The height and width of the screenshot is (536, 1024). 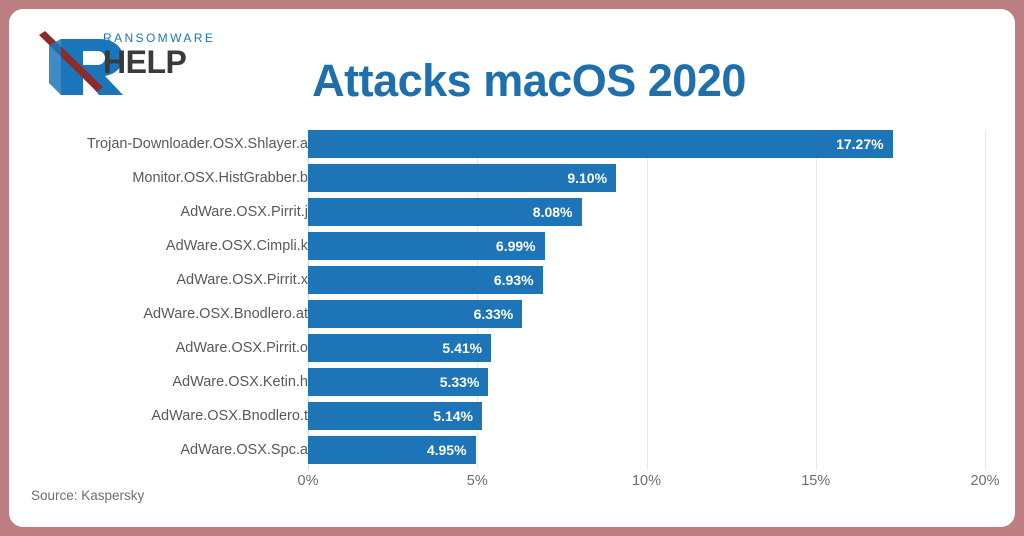 I want to click on logo-r-counter, so click(x=94, y=58).